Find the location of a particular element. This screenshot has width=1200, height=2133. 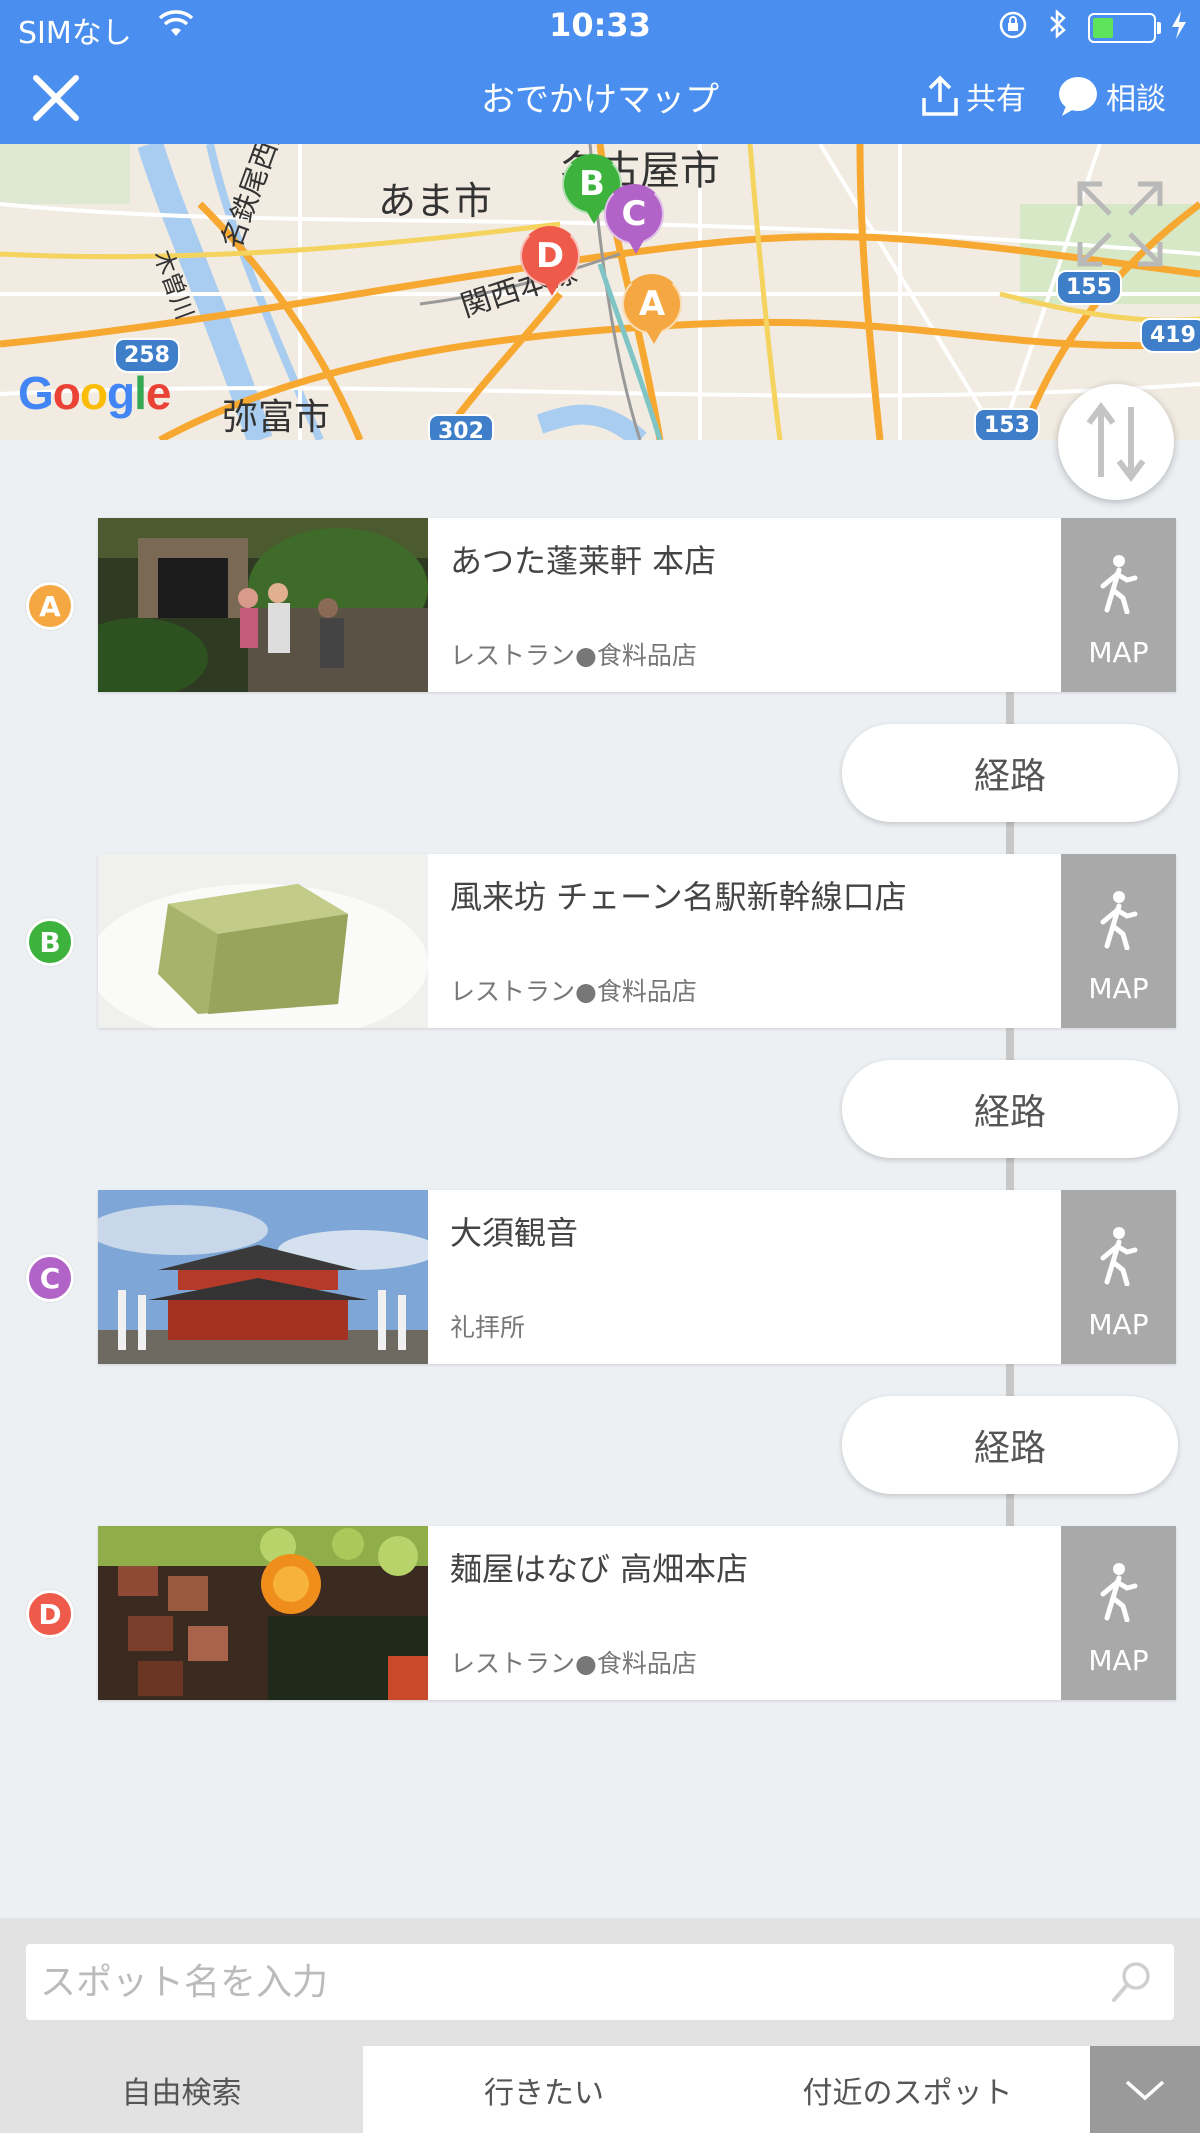

map-pin-d: D is located at coordinates (550, 261).